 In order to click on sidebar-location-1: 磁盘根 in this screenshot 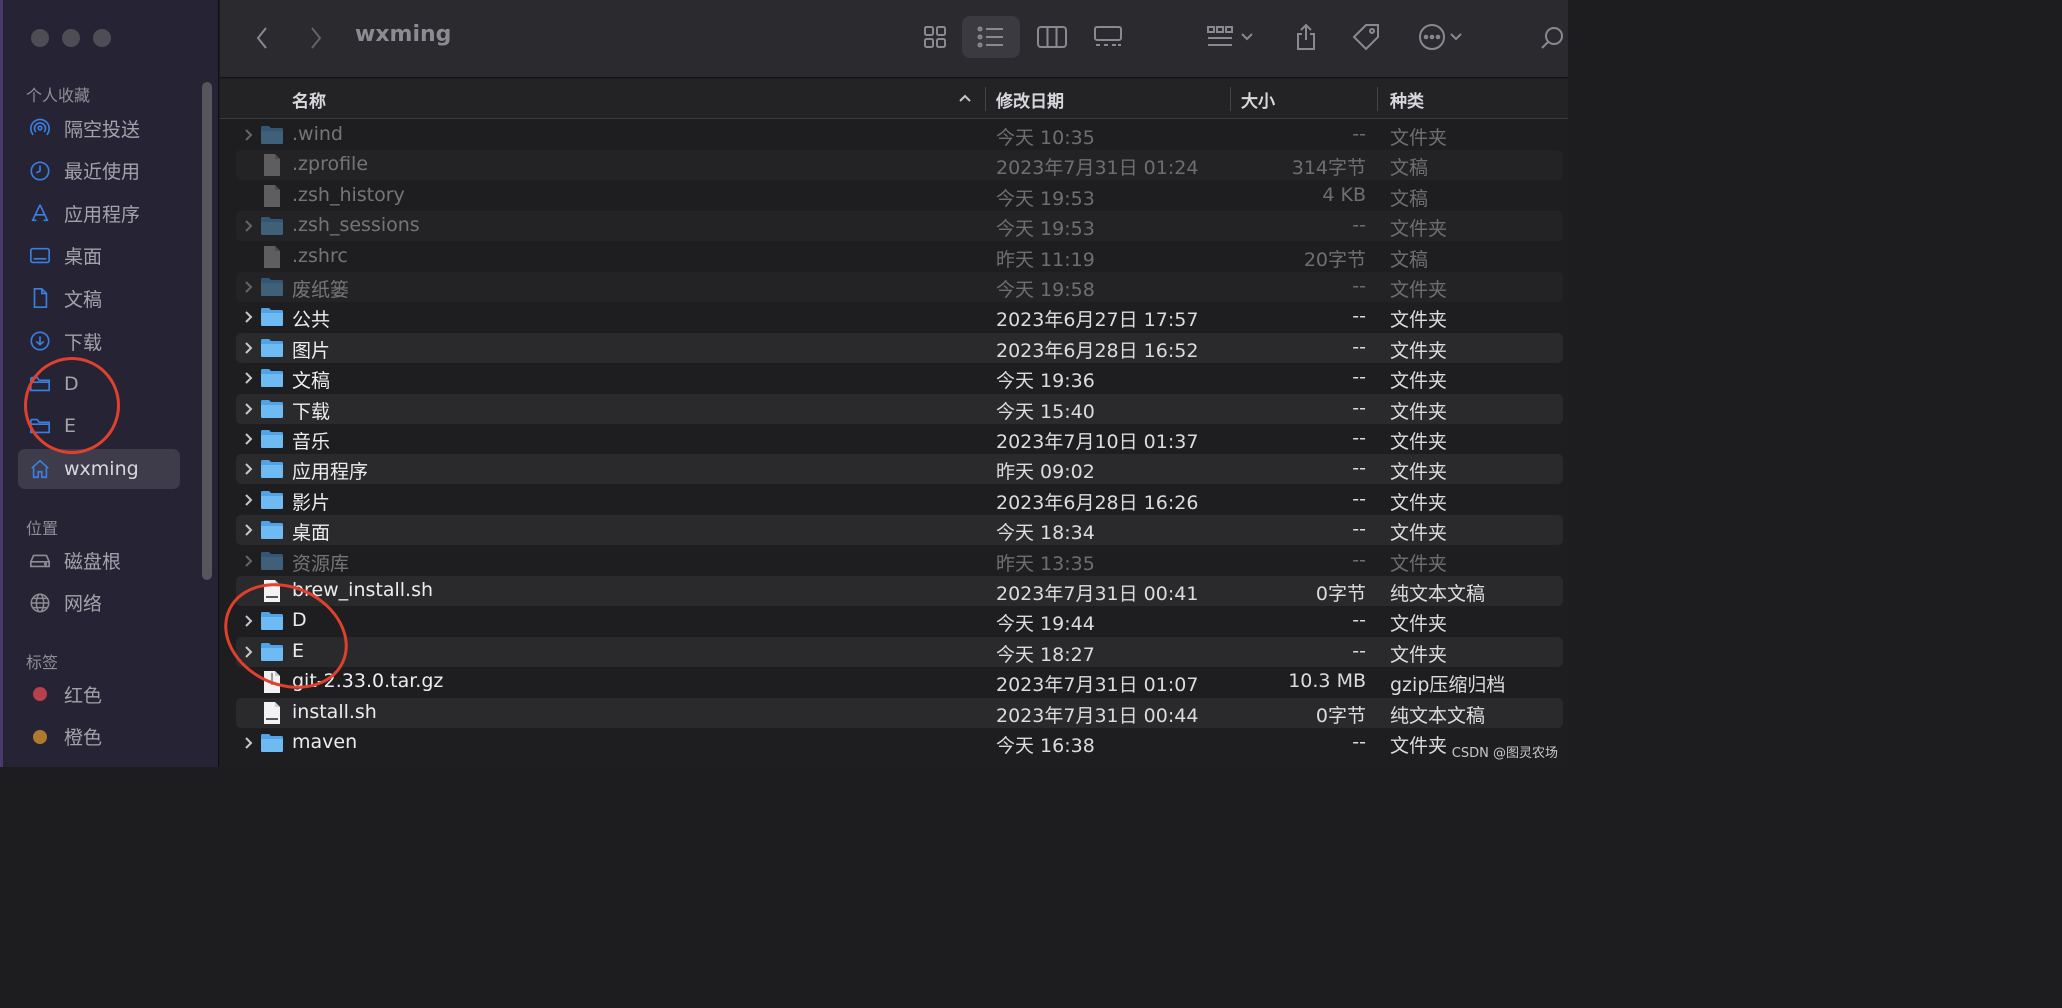, I will do `click(99, 560)`.